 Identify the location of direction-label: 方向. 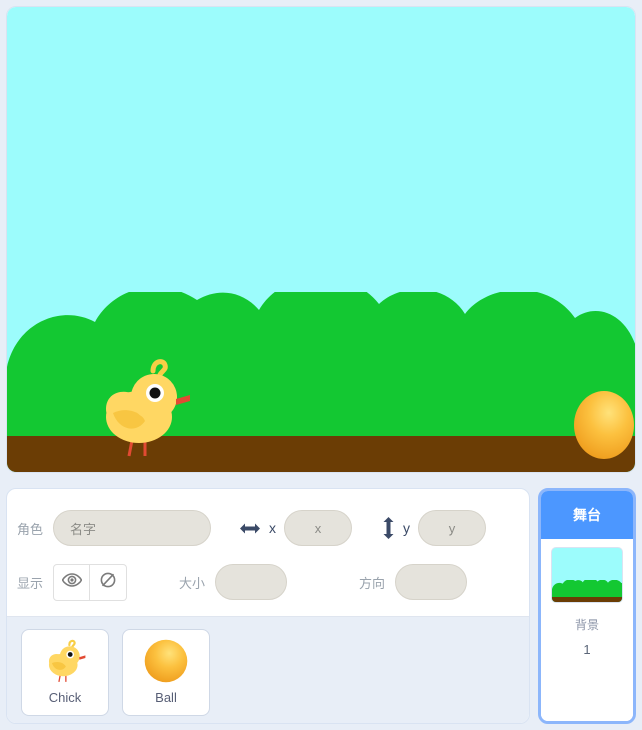
(372, 583).